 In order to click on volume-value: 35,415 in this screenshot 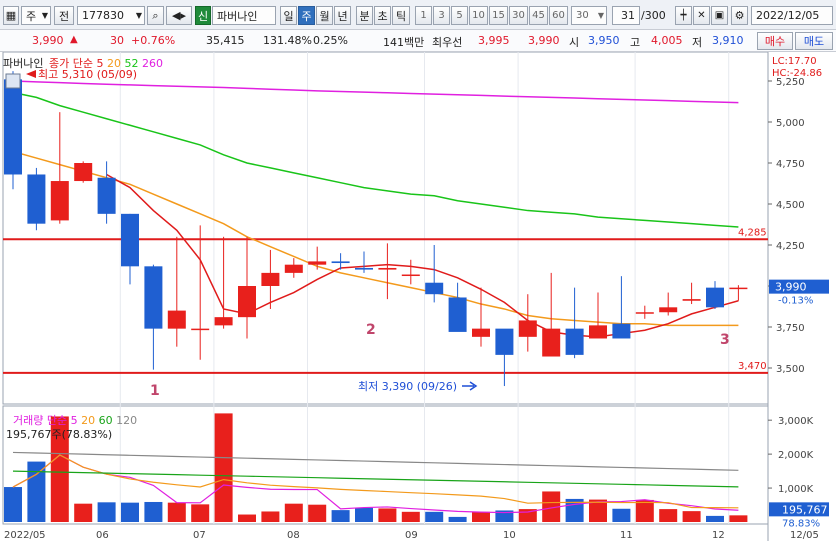, I will do `click(225, 40)`.